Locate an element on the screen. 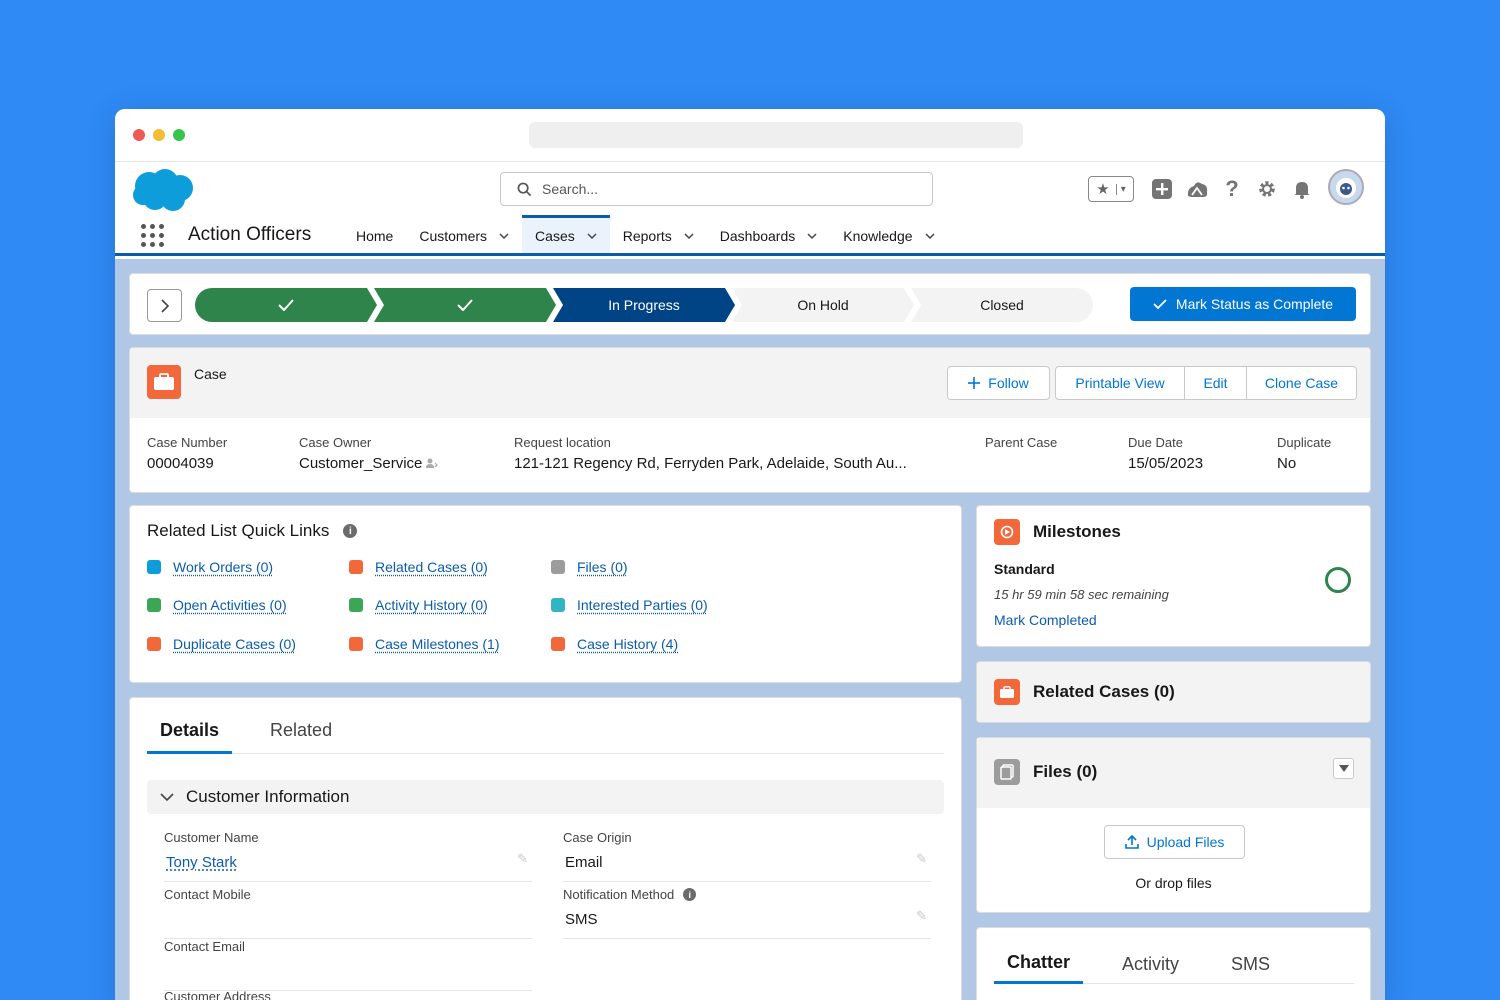  change-owner-icon is located at coordinates (431, 463).